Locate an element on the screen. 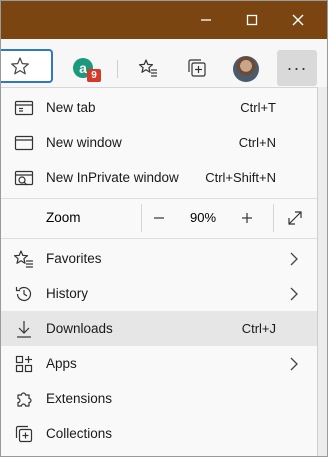 The image size is (328, 457). favorites-toolbar-button is located at coordinates (148, 68).